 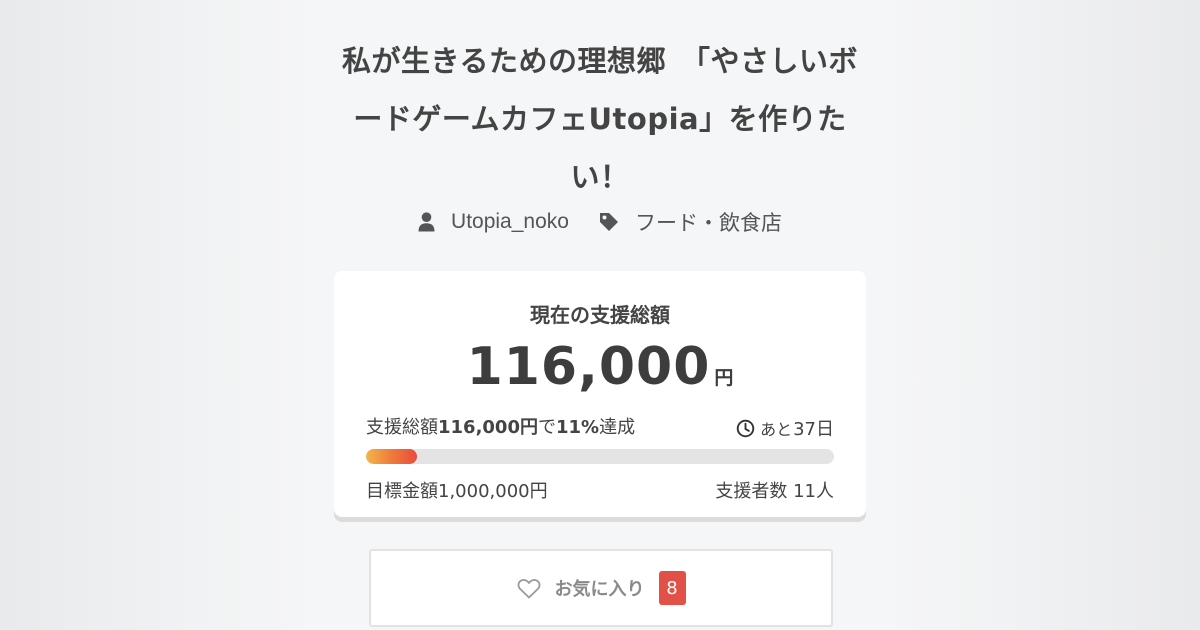 I want to click on author-name: Utopia_noko, so click(x=510, y=221).